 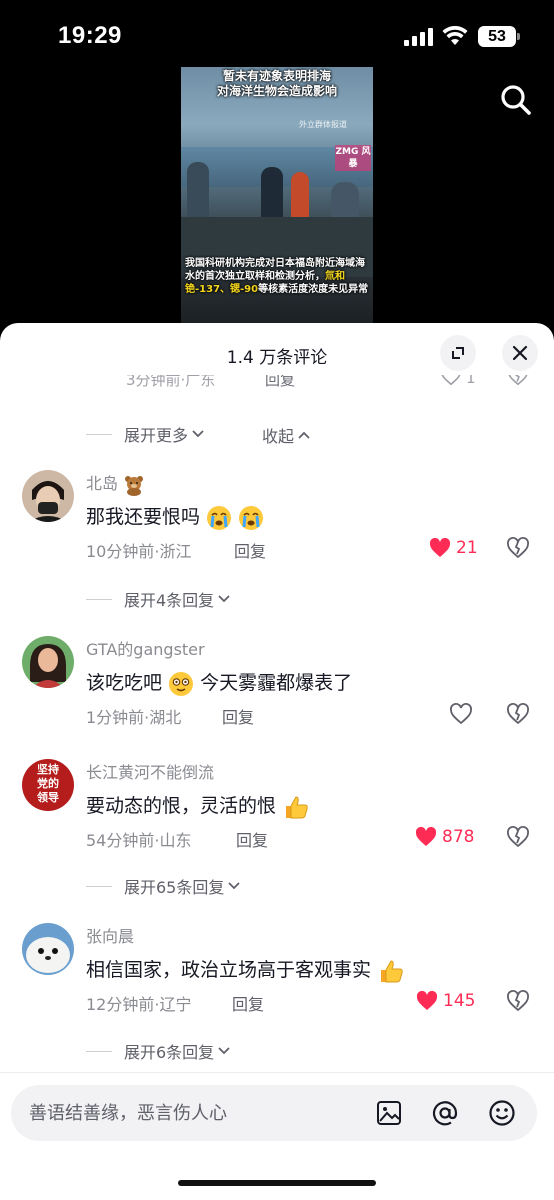 What do you see at coordinates (499, 36) in the screenshot?
I see `battery-indicator: 53` at bounding box center [499, 36].